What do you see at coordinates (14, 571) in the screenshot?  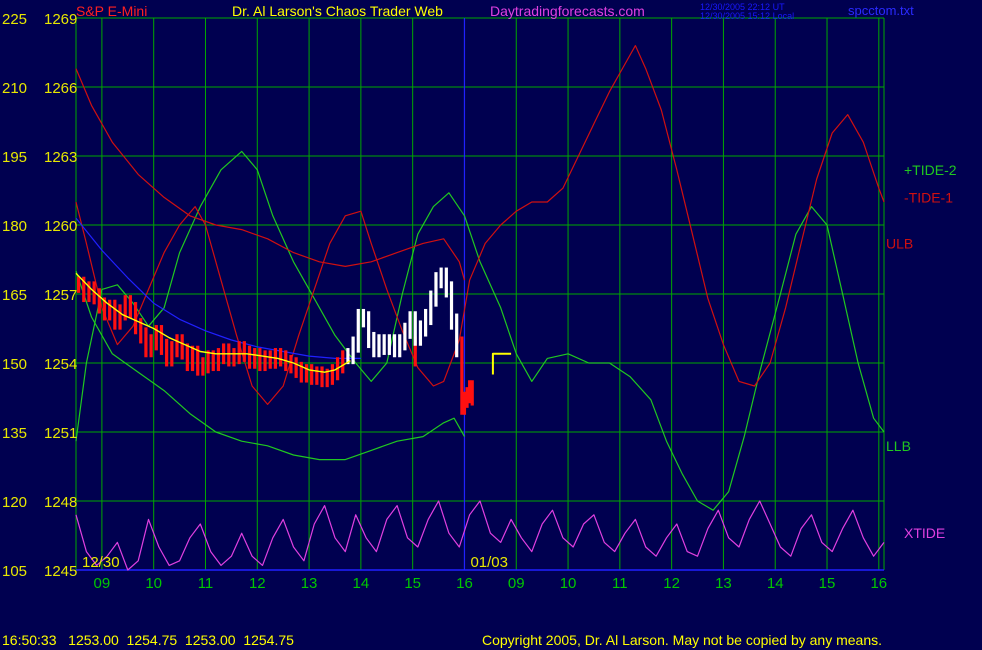 I see `tide-tick-label: 105` at bounding box center [14, 571].